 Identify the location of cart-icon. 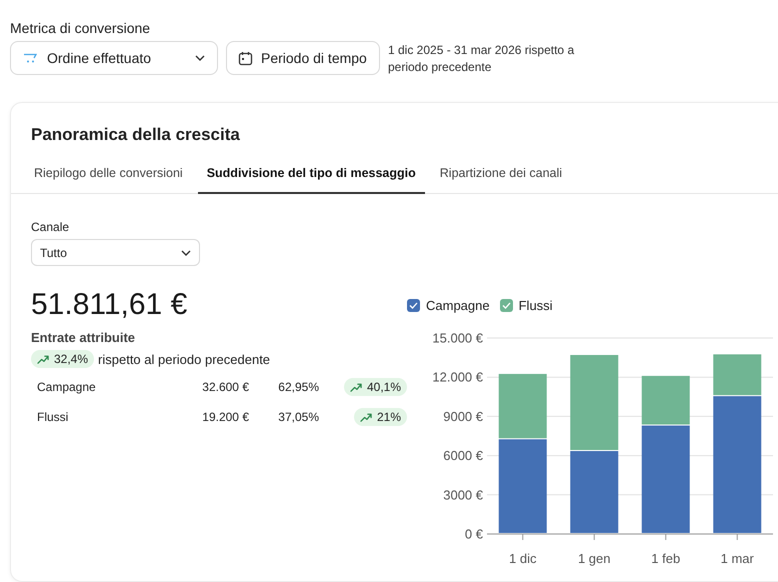
(30, 58).